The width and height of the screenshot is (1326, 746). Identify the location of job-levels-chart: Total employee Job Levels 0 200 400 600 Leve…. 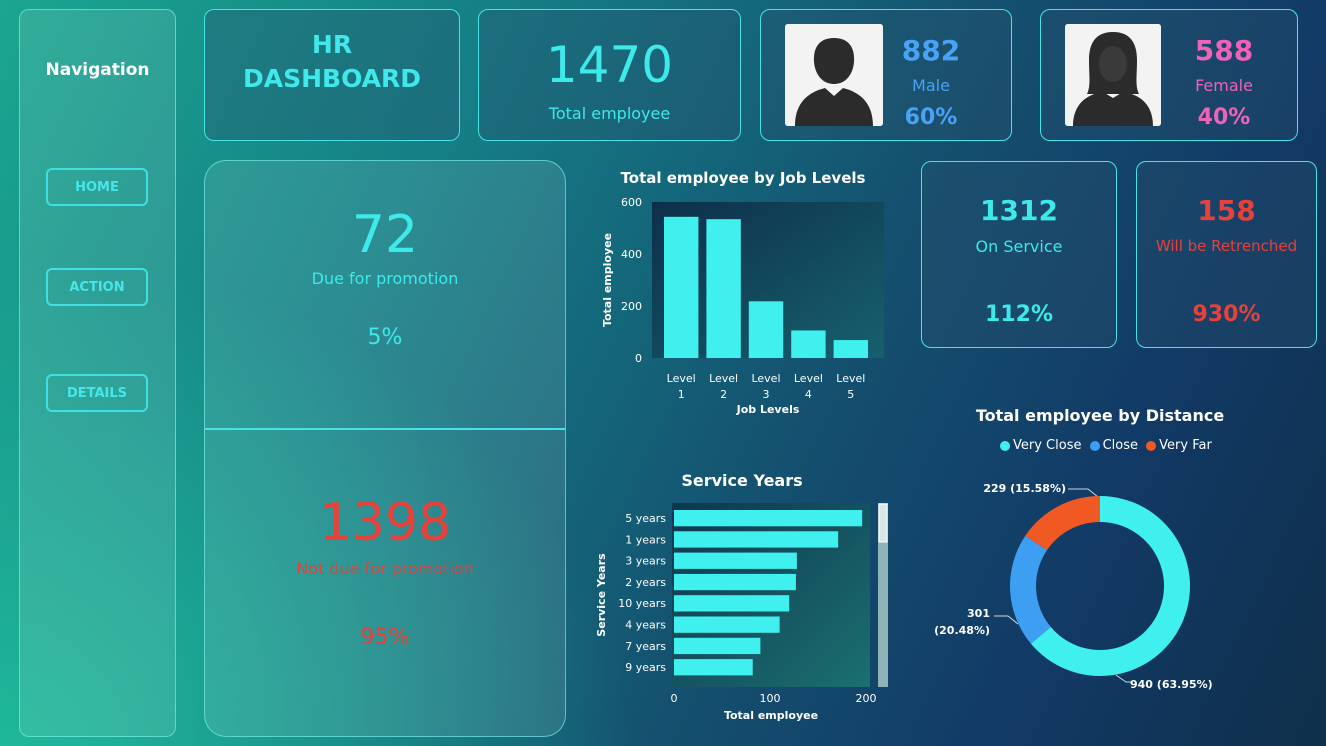
(742, 306).